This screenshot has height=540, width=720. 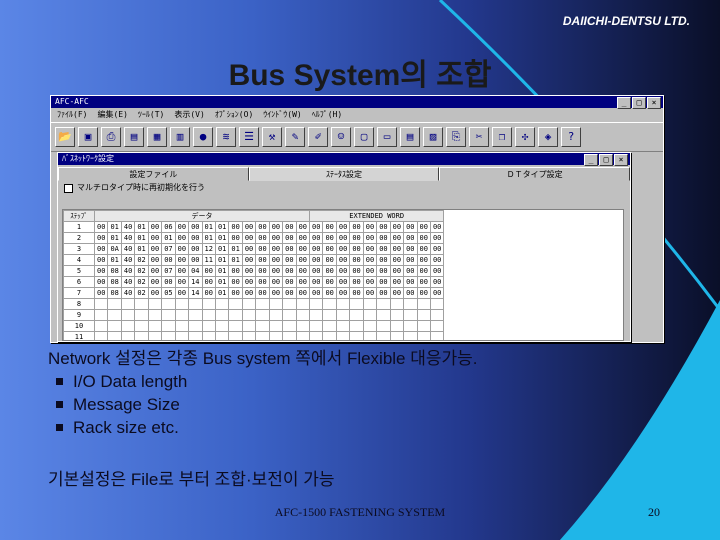 What do you see at coordinates (151, 115) in the screenshot?
I see `menu-item: ﾂｰﾙ(T)` at bounding box center [151, 115].